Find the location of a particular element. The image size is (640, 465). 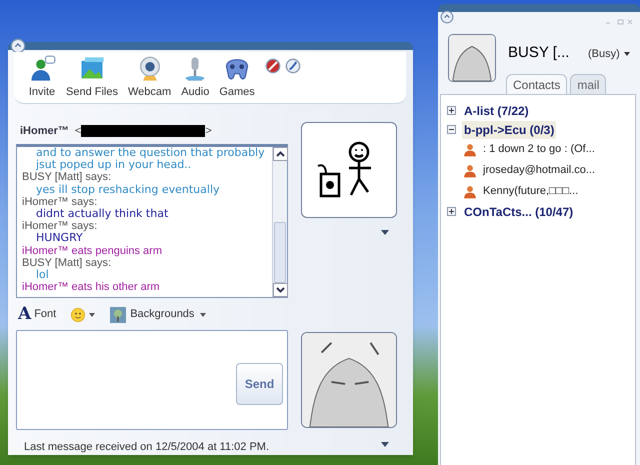

toolbar-button: Invite is located at coordinates (42, 77).